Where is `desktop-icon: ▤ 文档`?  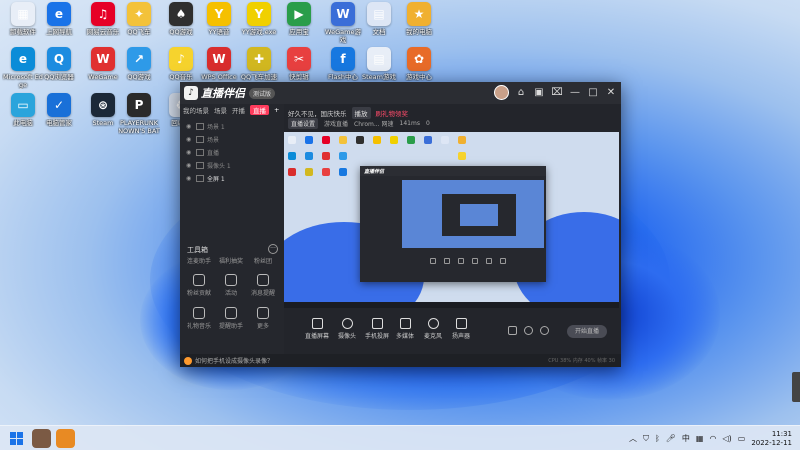 desktop-icon: ▤ 文档 is located at coordinates (379, 19).